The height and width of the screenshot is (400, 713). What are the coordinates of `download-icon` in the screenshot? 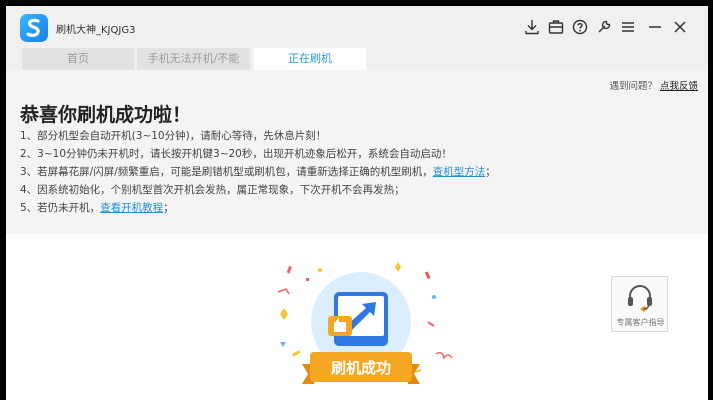 It's located at (532, 27).